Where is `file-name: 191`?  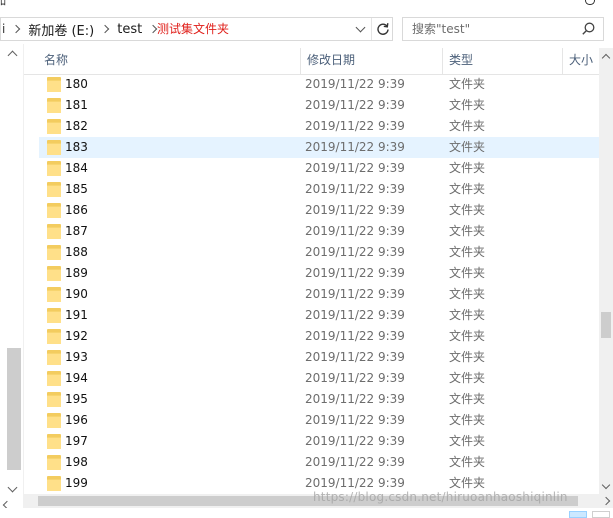
file-name: 191 is located at coordinates (76, 315).